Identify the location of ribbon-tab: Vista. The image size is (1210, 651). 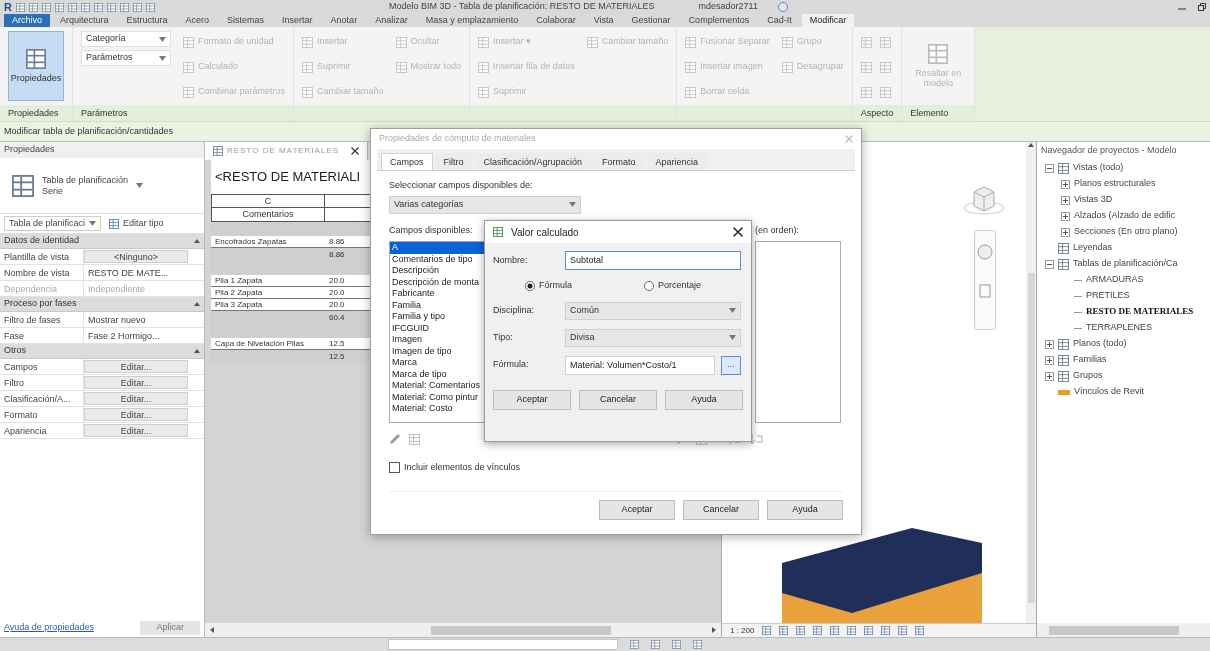
(603, 20).